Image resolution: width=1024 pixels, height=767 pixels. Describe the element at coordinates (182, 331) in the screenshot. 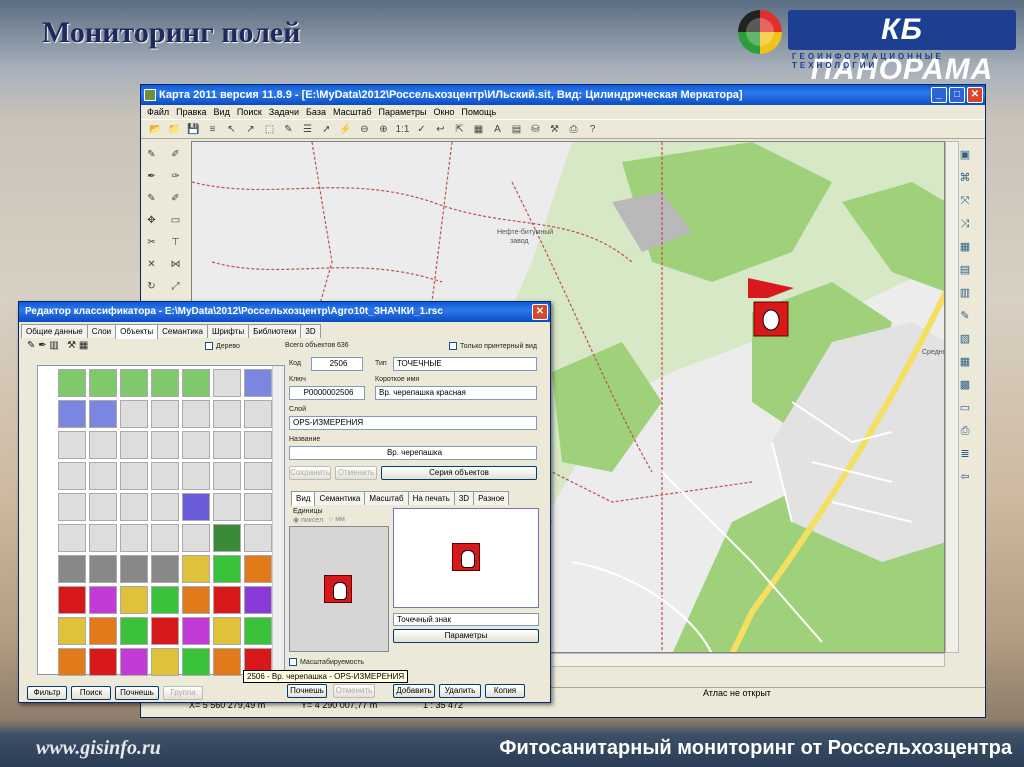

I see `tab-semantics: Семантика` at that location.